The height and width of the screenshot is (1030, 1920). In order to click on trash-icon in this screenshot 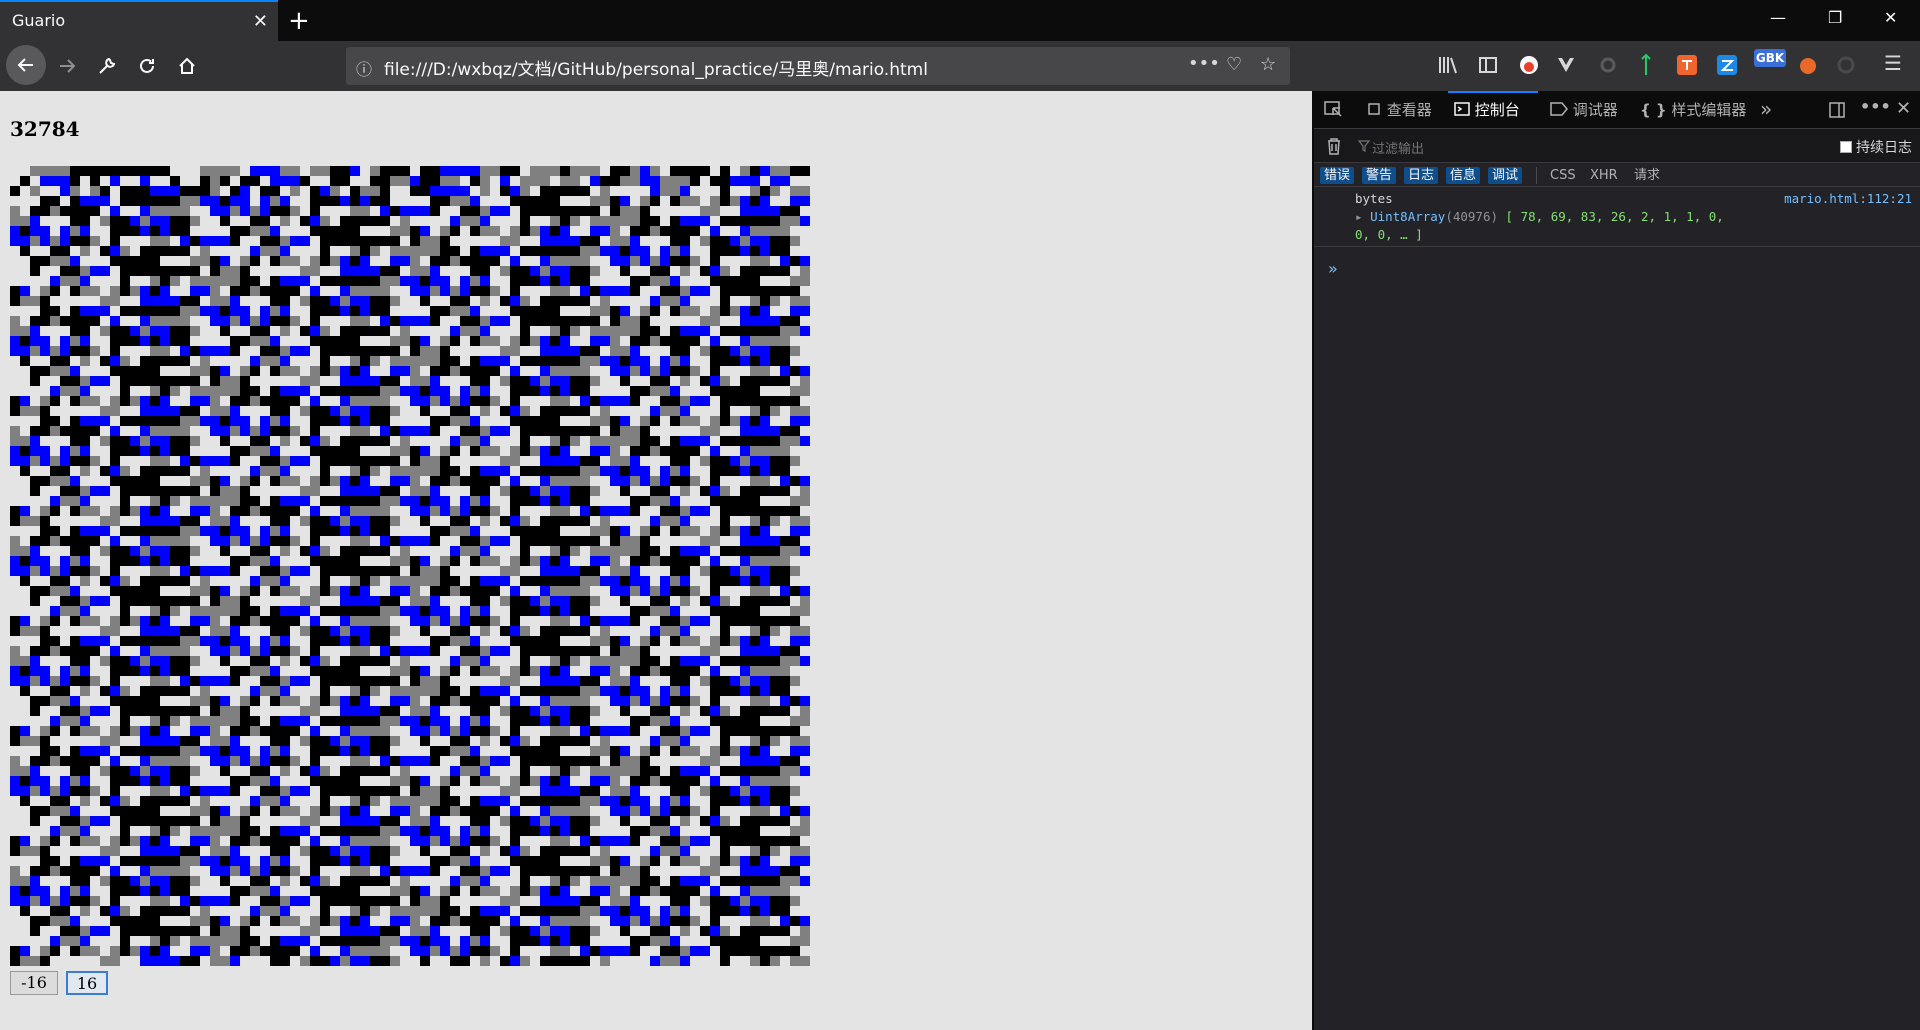, I will do `click(1334, 146)`.